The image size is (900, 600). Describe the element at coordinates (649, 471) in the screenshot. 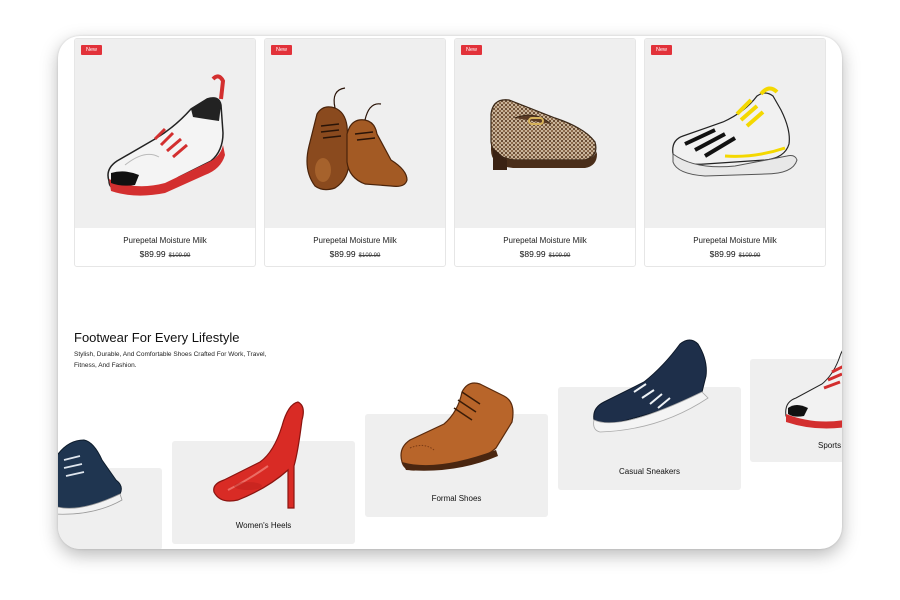

I see `category-label: Casual Sneakers` at that location.